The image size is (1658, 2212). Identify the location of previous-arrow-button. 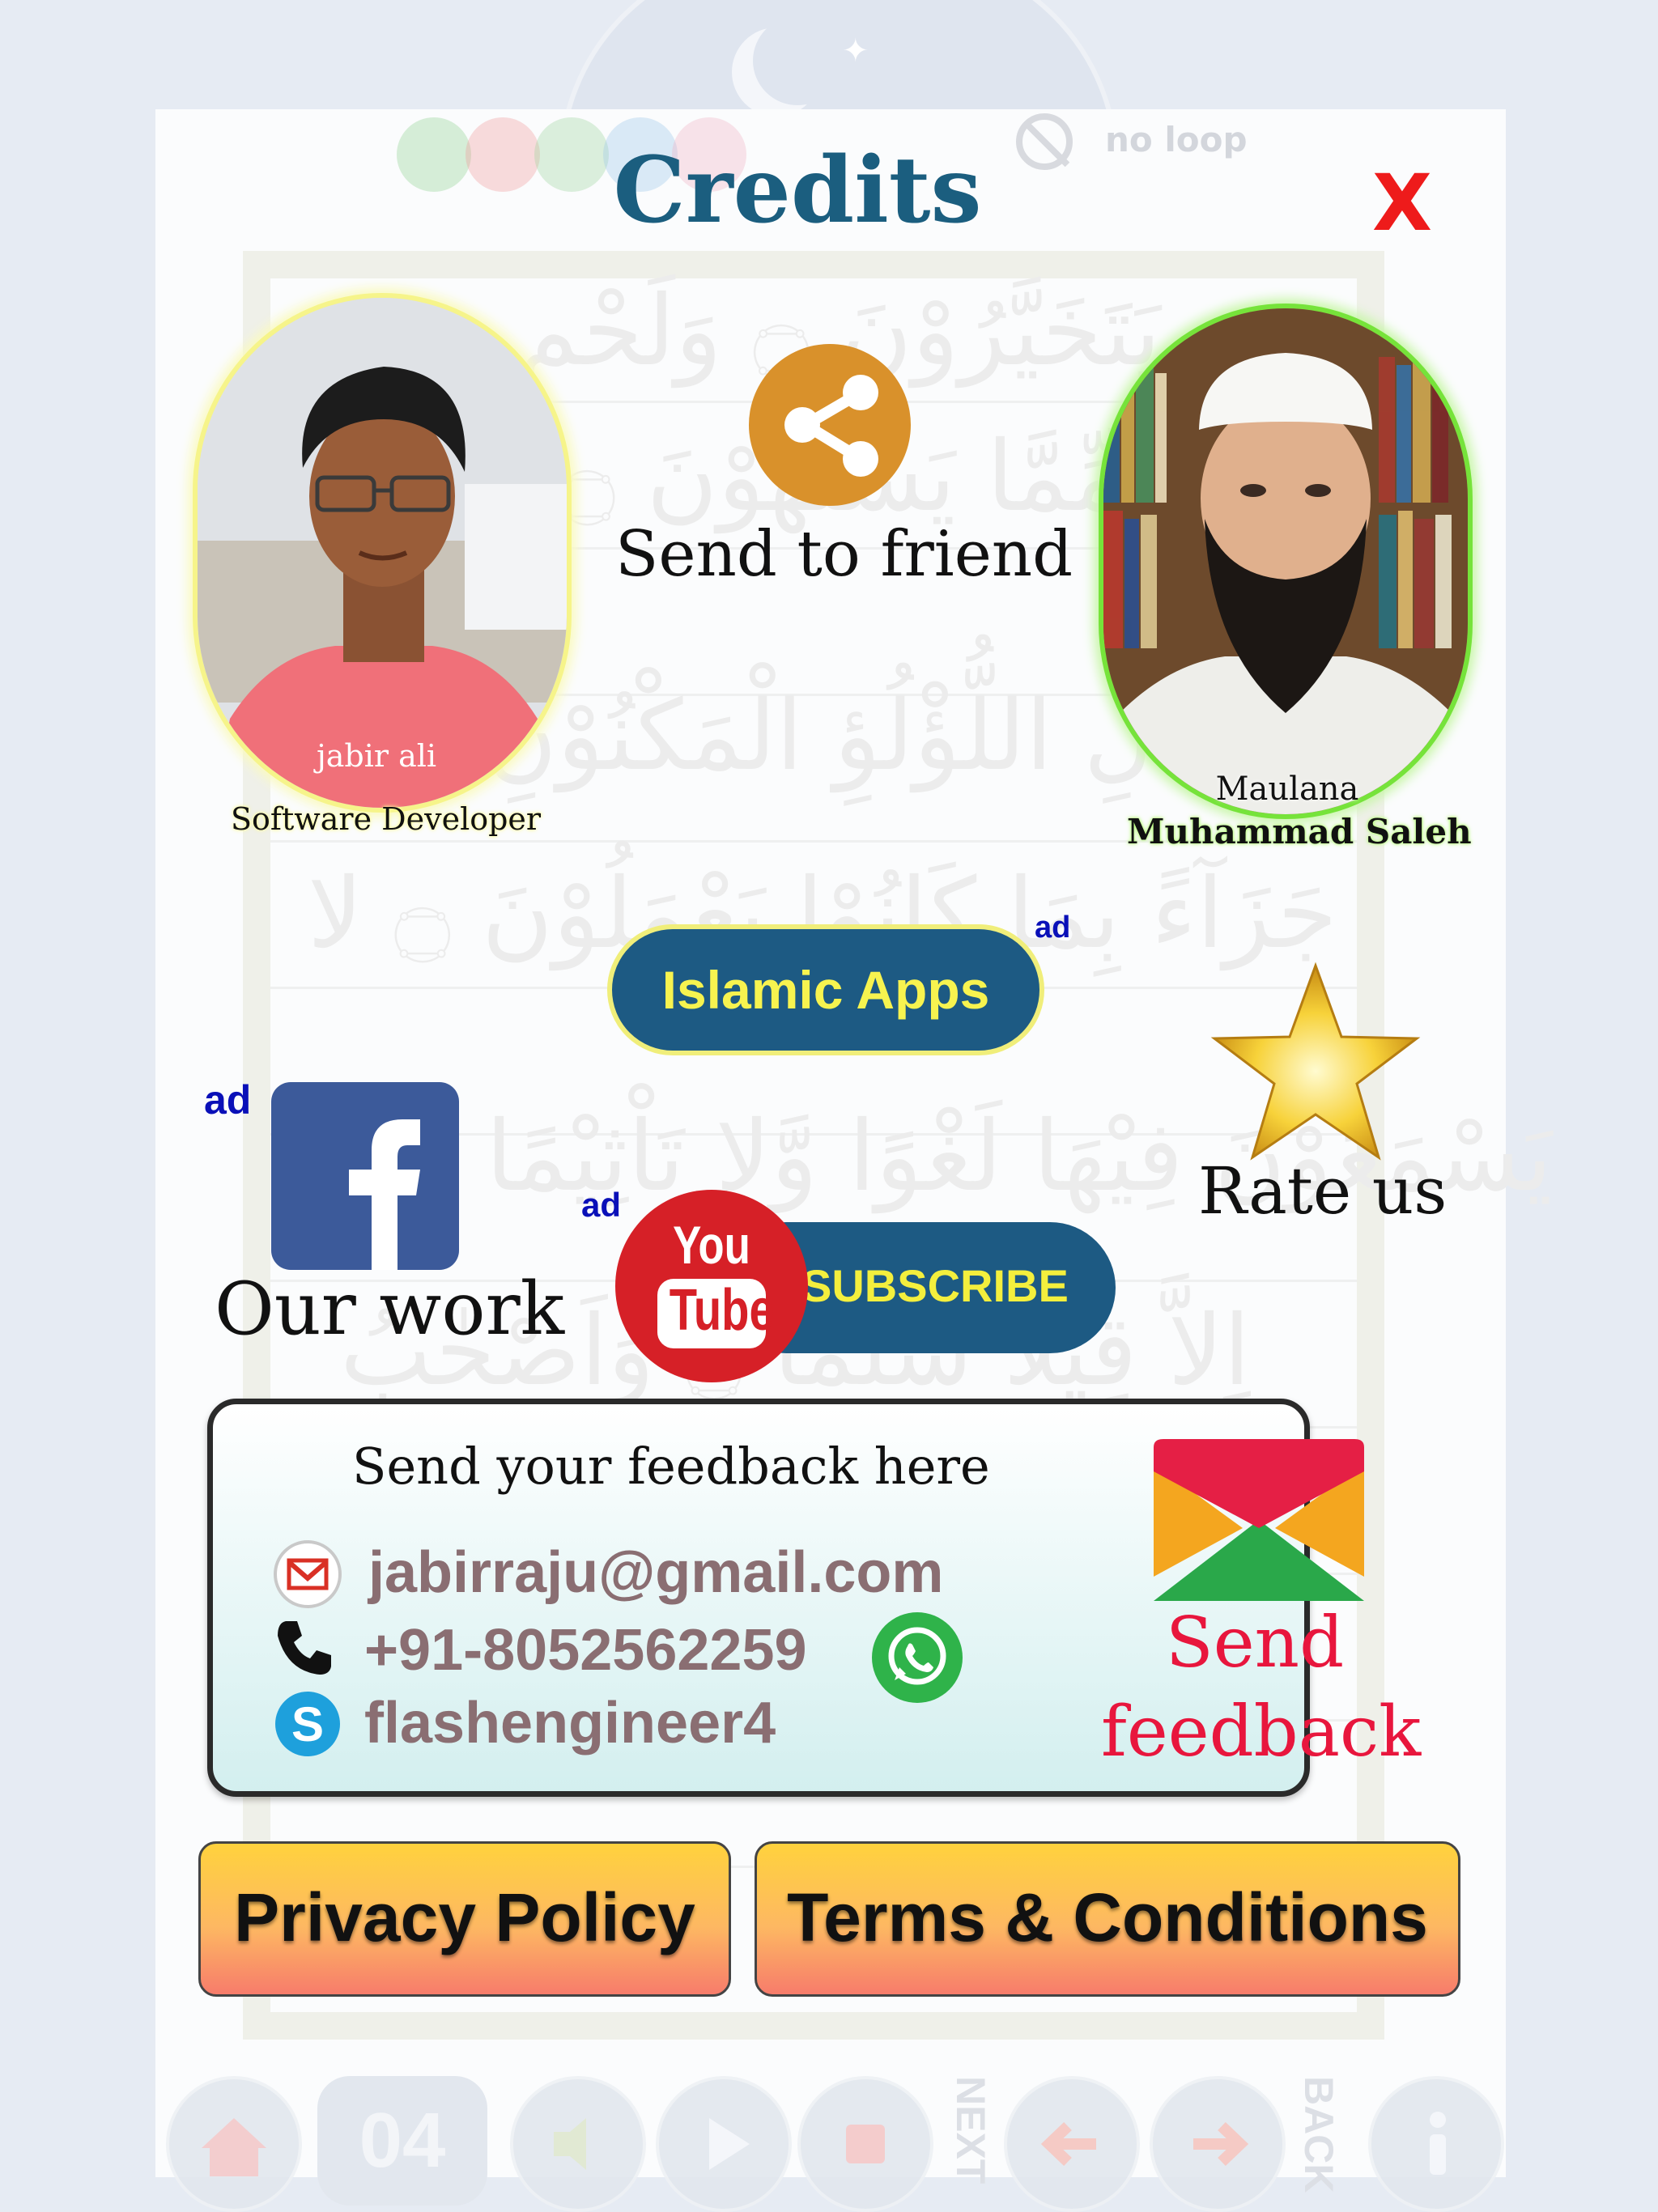
(1072, 2144).